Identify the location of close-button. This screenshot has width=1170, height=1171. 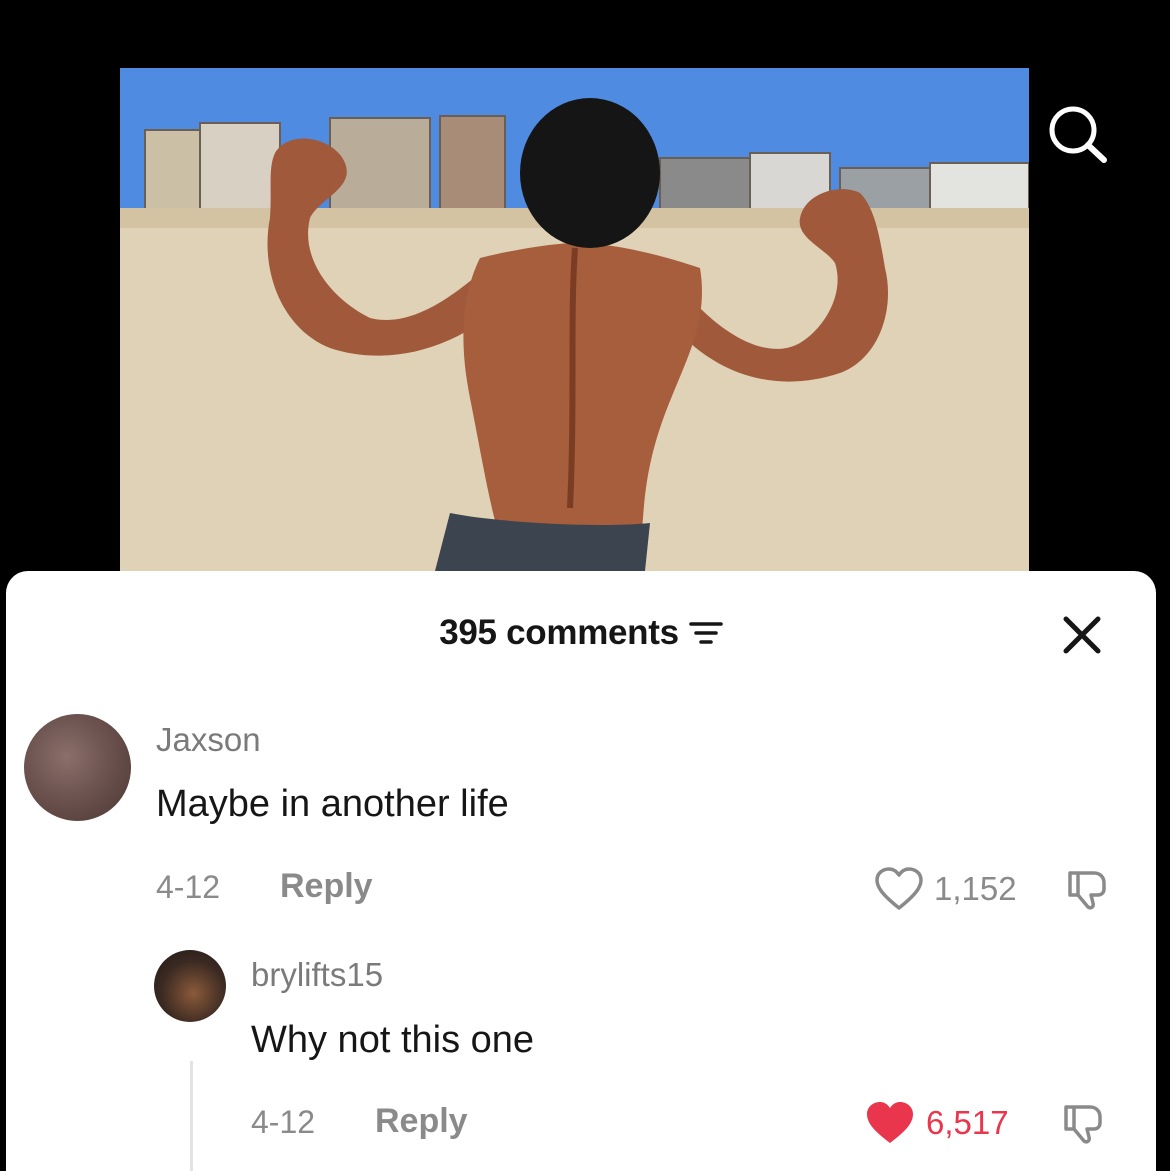
(1082, 635).